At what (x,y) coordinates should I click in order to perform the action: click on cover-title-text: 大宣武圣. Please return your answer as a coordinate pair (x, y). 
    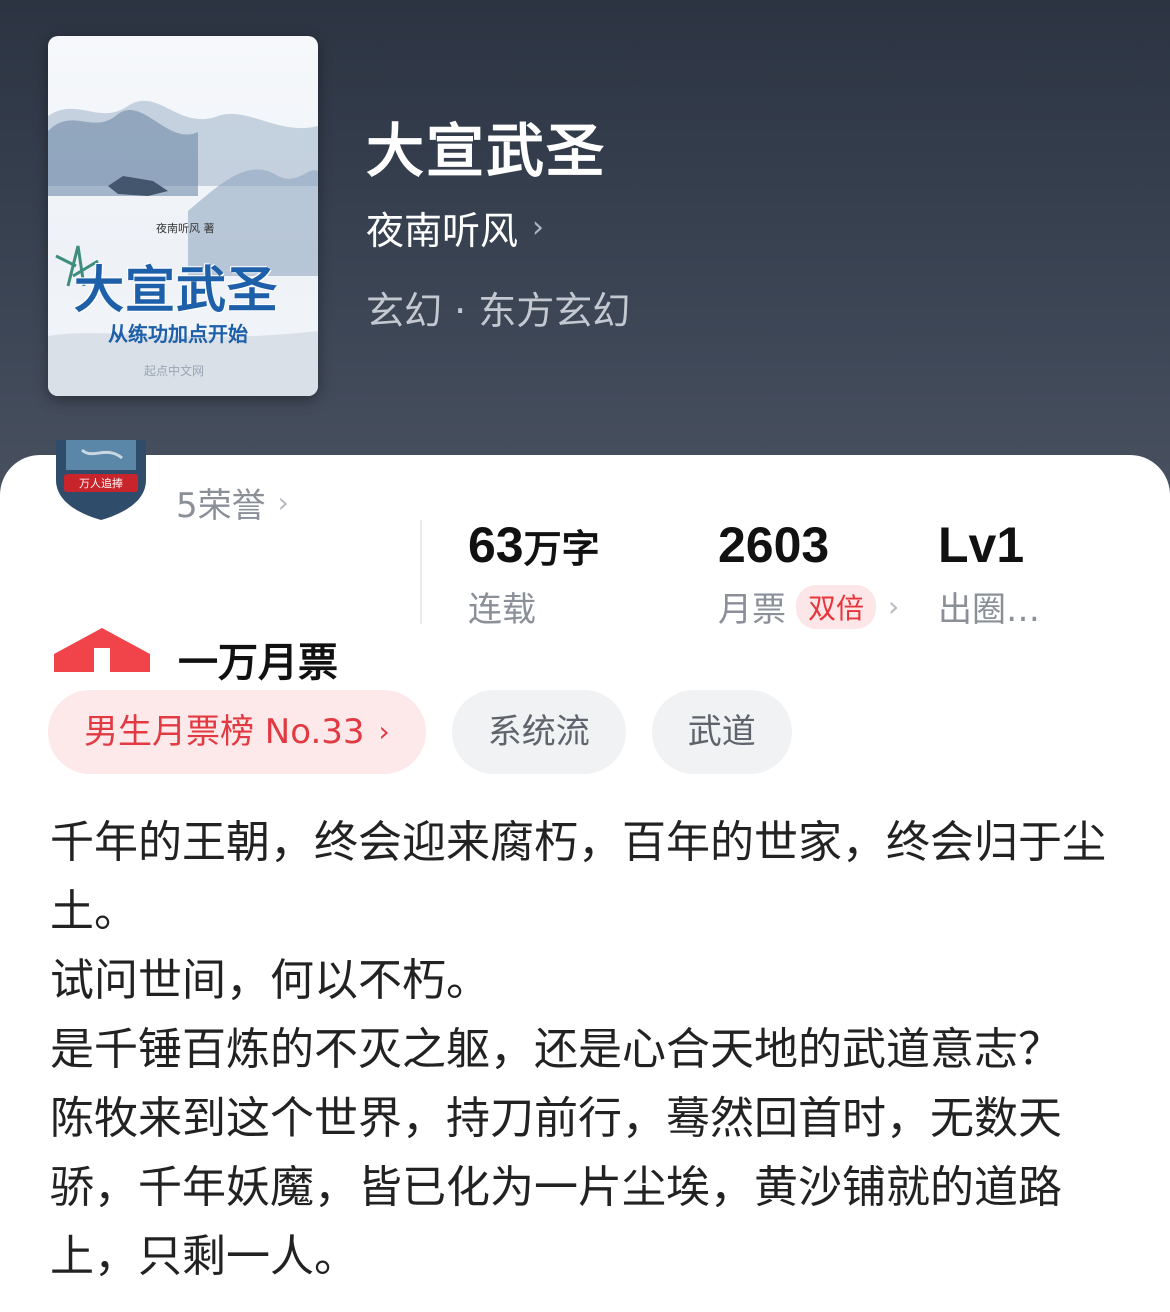
    Looking at the image, I should click on (176, 289).